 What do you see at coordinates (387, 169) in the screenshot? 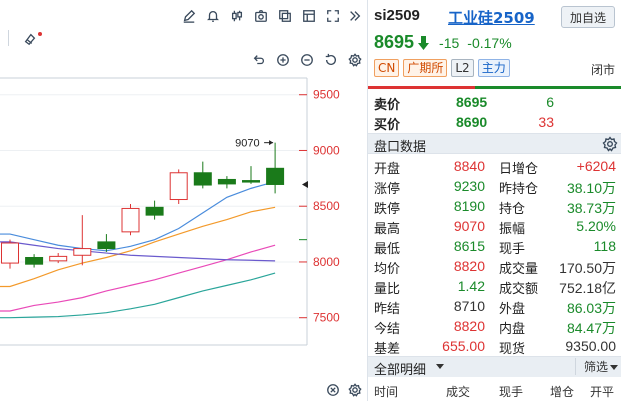
I see `stat-label: 开盘` at bounding box center [387, 169].